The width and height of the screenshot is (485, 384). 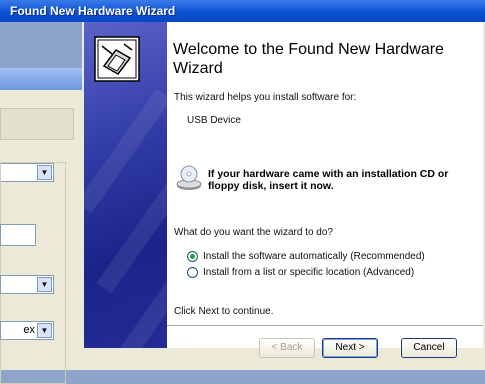 I want to click on device-name: USB Device, so click(x=214, y=120).